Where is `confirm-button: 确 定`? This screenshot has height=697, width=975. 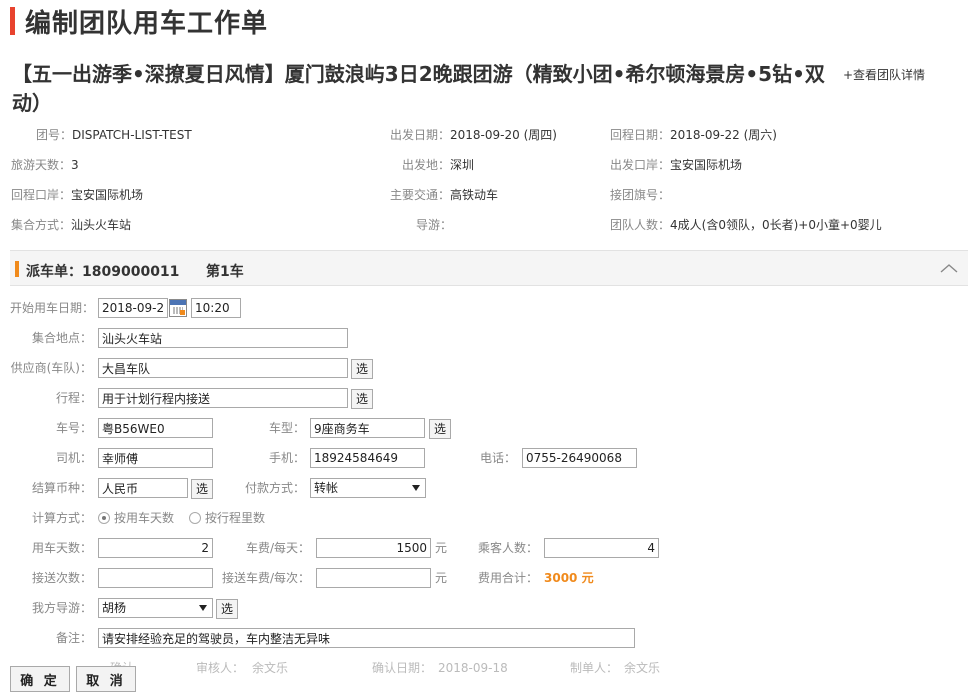
confirm-button: 确 定 is located at coordinates (40, 679).